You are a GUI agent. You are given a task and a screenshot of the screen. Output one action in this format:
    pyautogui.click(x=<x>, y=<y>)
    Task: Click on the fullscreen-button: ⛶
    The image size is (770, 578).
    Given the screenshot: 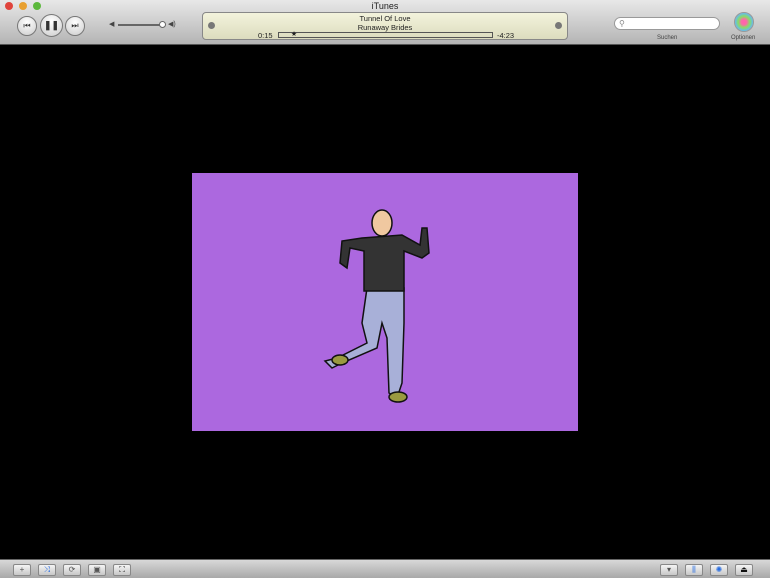 What is the action you would take?
    pyautogui.click(x=122, y=570)
    